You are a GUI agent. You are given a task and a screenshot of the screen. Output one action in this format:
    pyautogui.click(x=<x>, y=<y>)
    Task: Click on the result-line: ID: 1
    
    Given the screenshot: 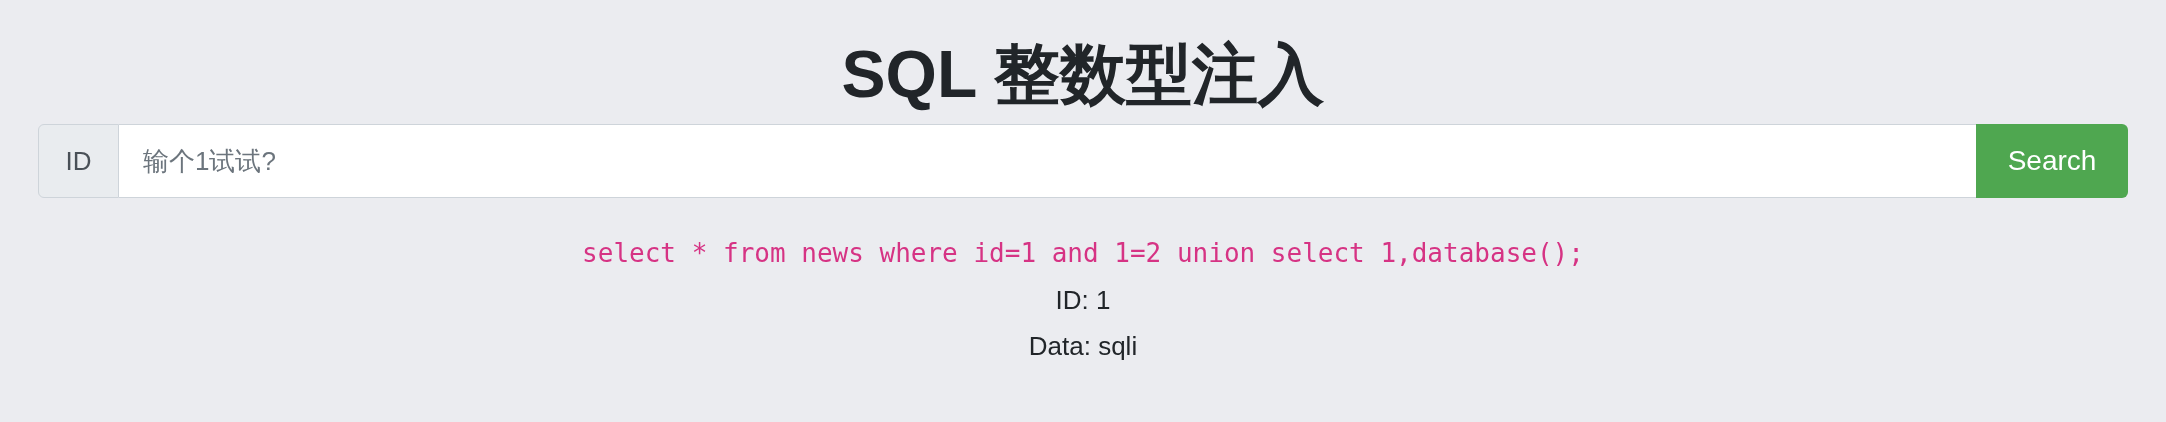 What is the action you would take?
    pyautogui.click(x=1083, y=300)
    